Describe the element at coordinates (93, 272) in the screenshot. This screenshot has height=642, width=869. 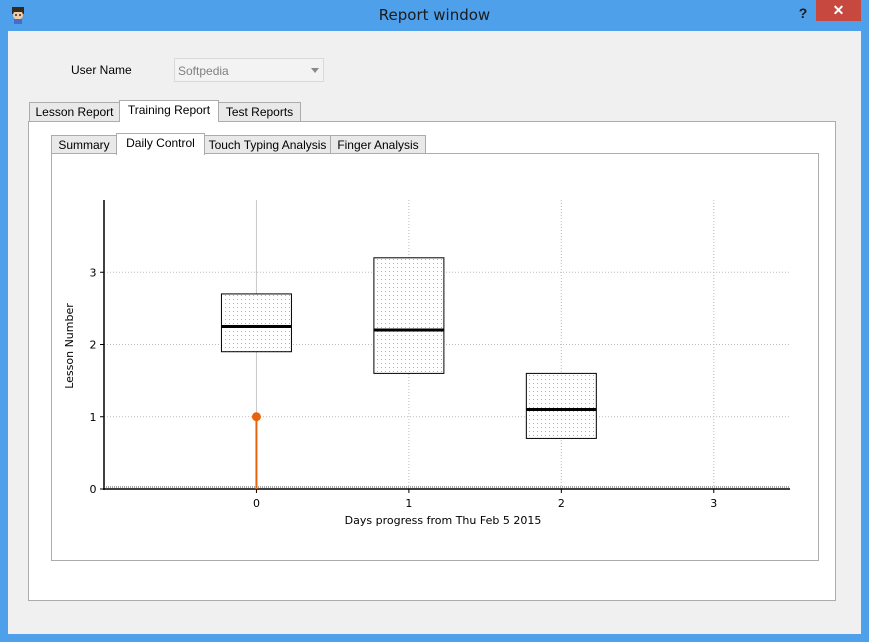
I see `y-tick-label: 3` at that location.